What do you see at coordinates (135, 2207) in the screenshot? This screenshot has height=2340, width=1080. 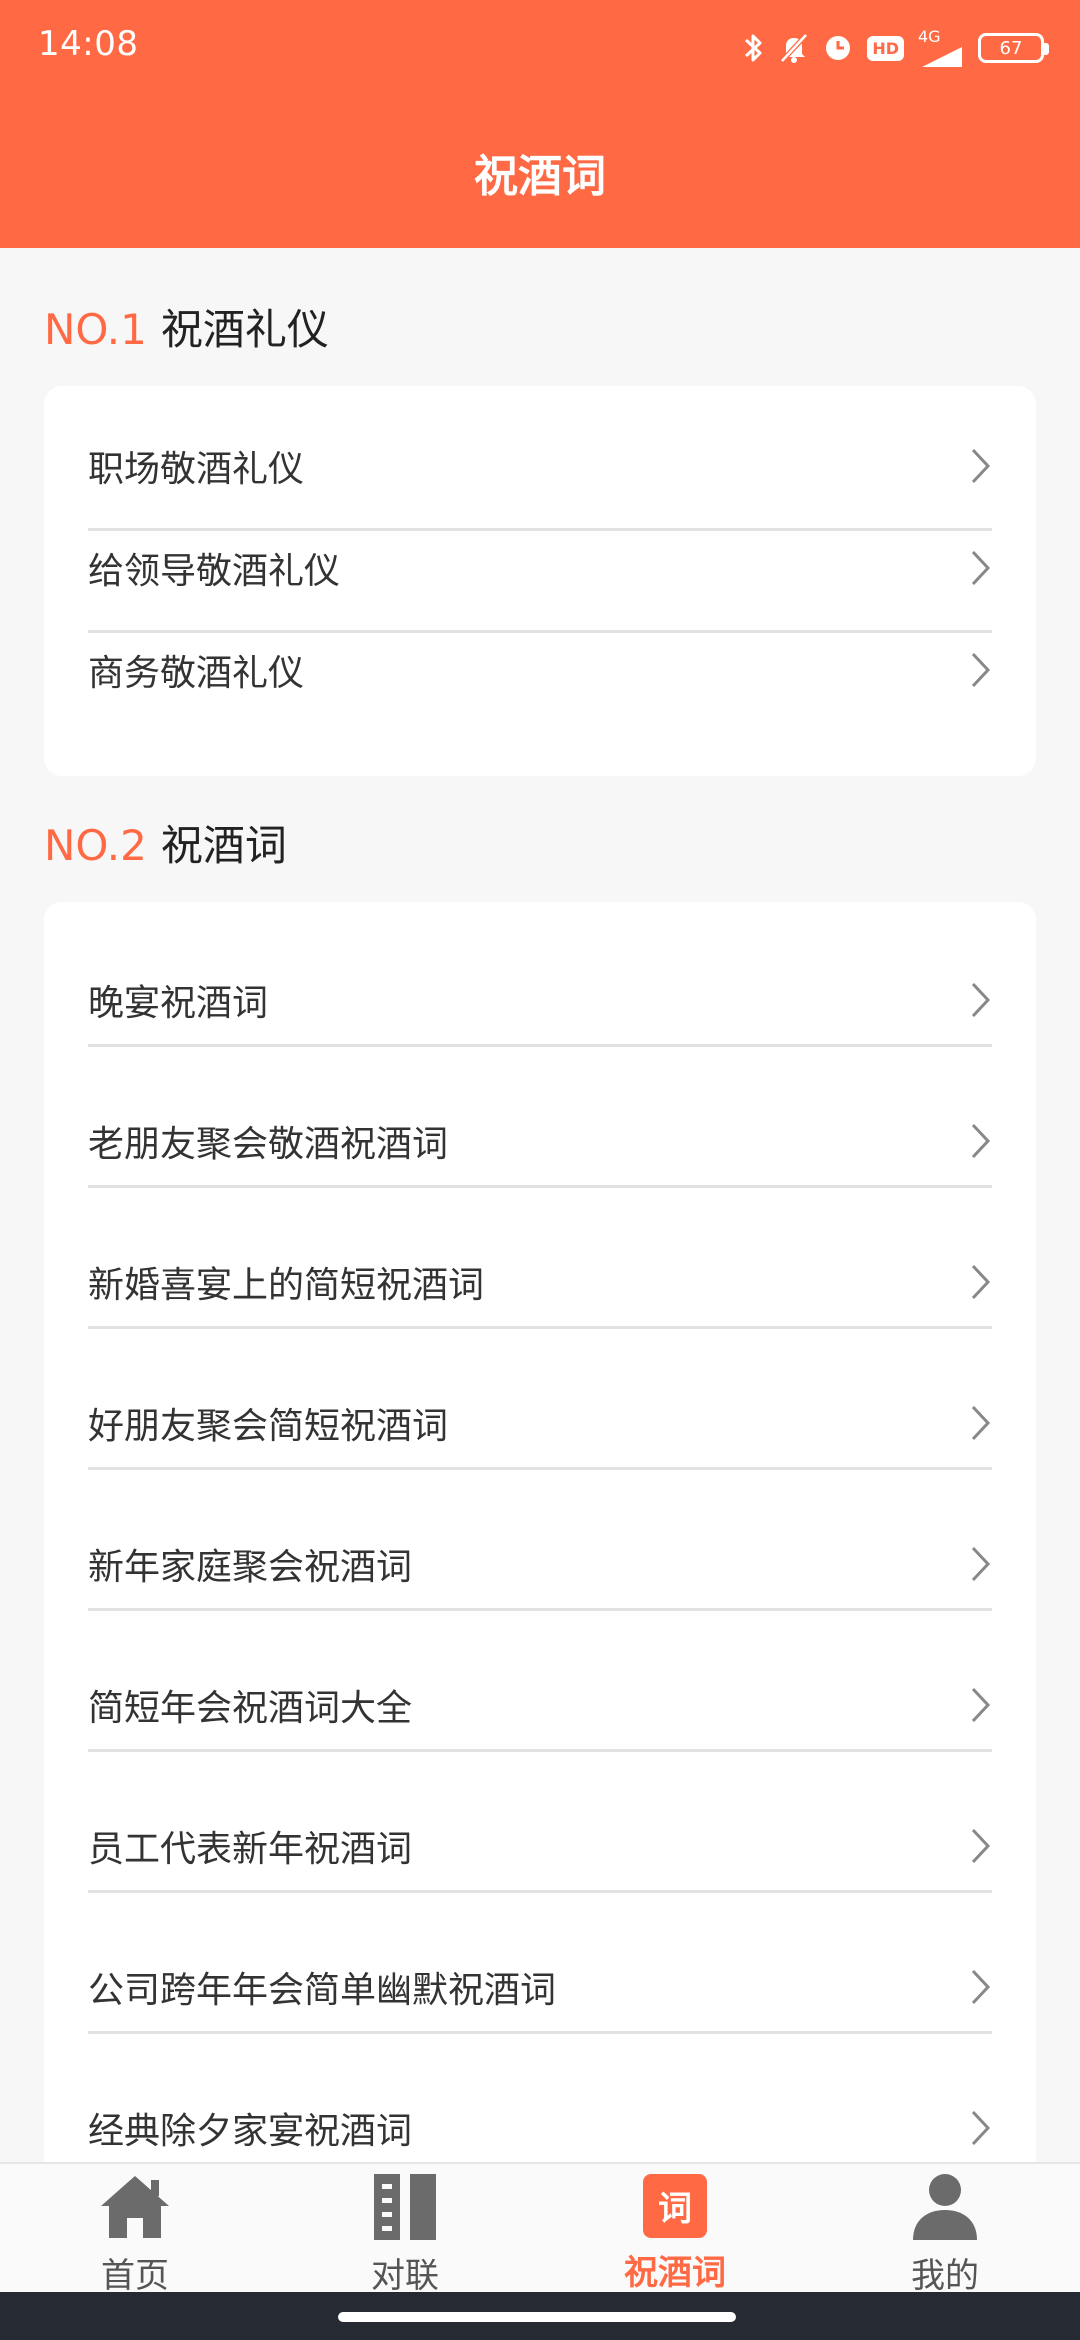 I see `home-icon` at bounding box center [135, 2207].